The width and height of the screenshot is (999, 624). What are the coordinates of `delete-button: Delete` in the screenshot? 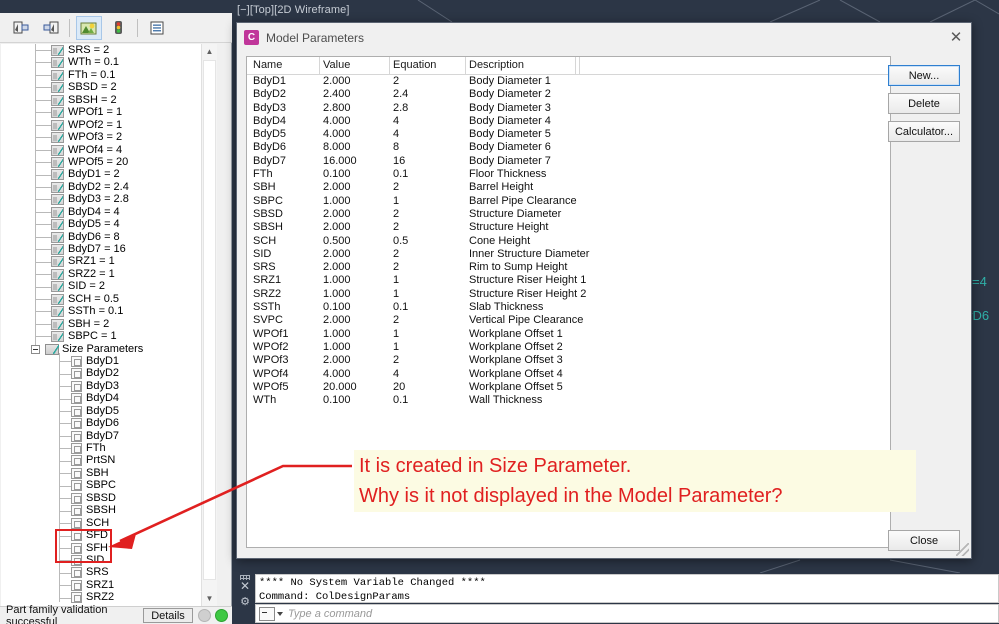 It's located at (924, 103).